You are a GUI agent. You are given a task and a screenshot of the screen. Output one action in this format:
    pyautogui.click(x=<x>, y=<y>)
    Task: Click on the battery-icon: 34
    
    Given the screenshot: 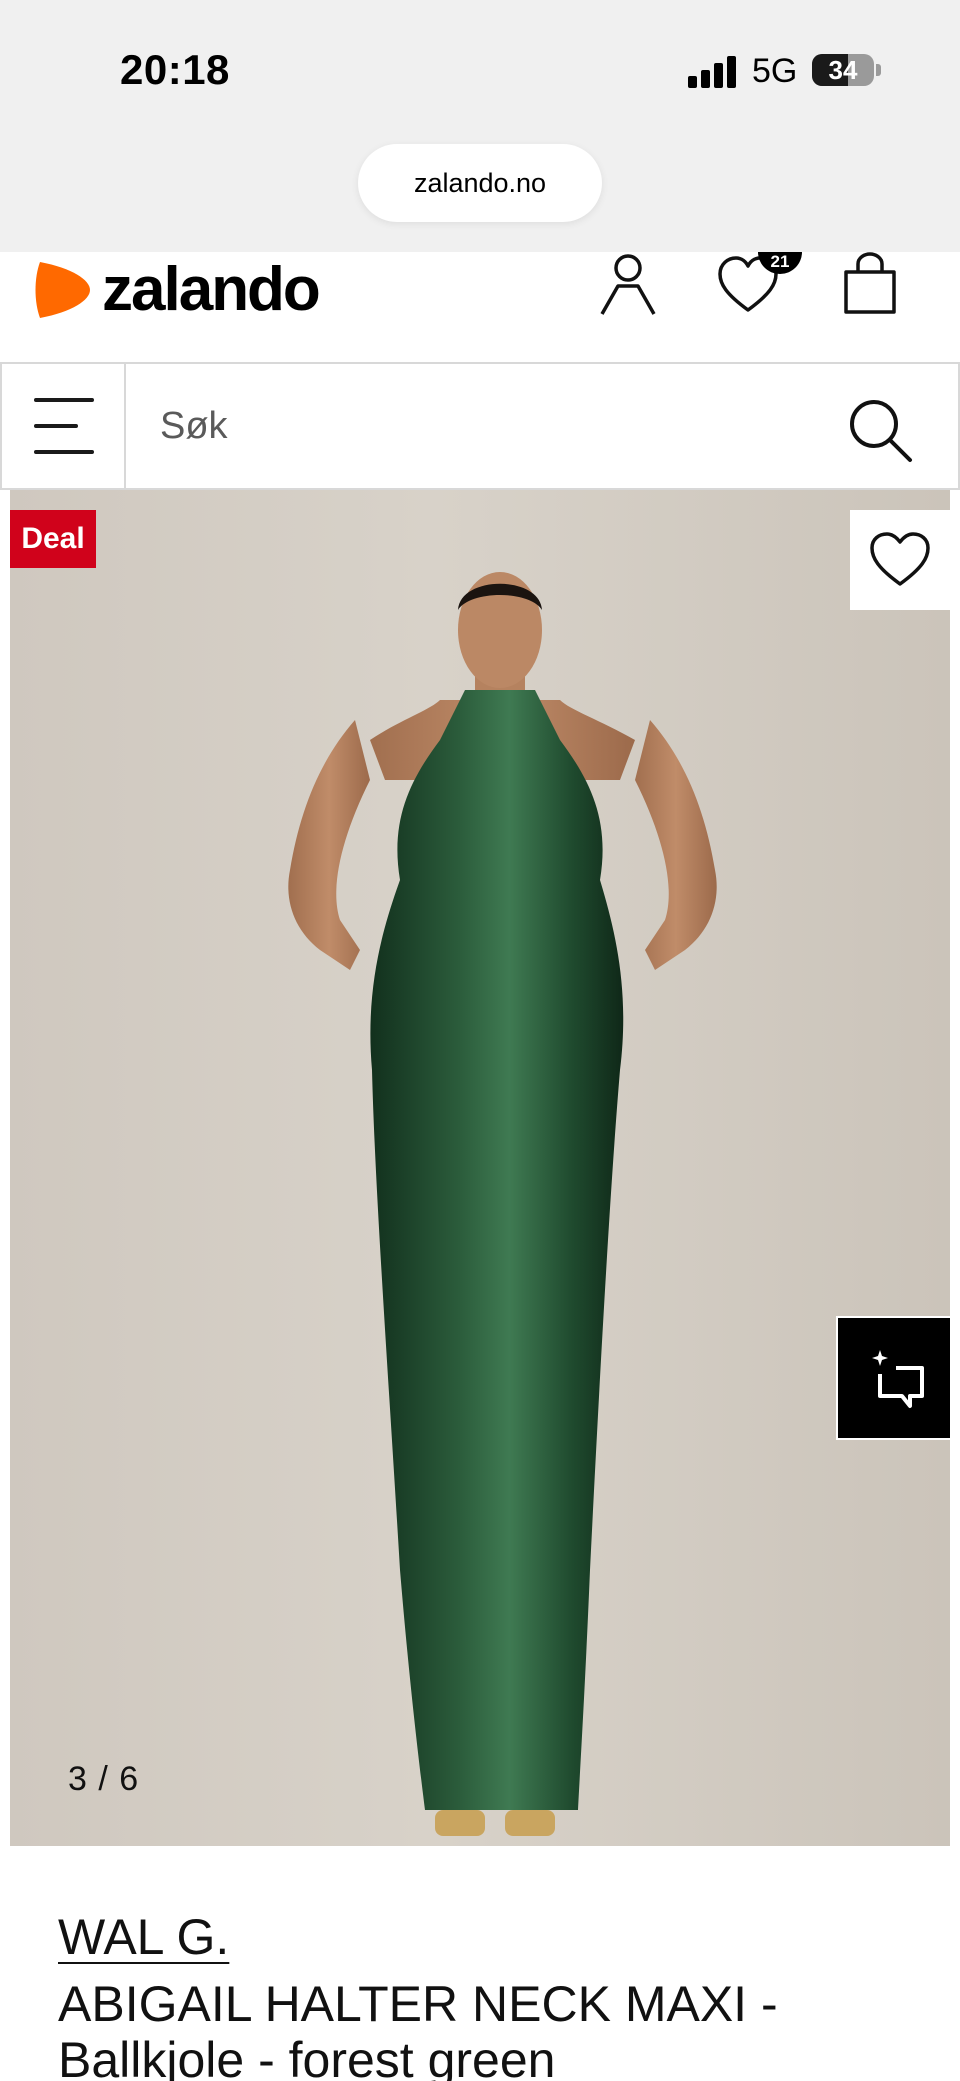 What is the action you would take?
    pyautogui.click(x=843, y=70)
    